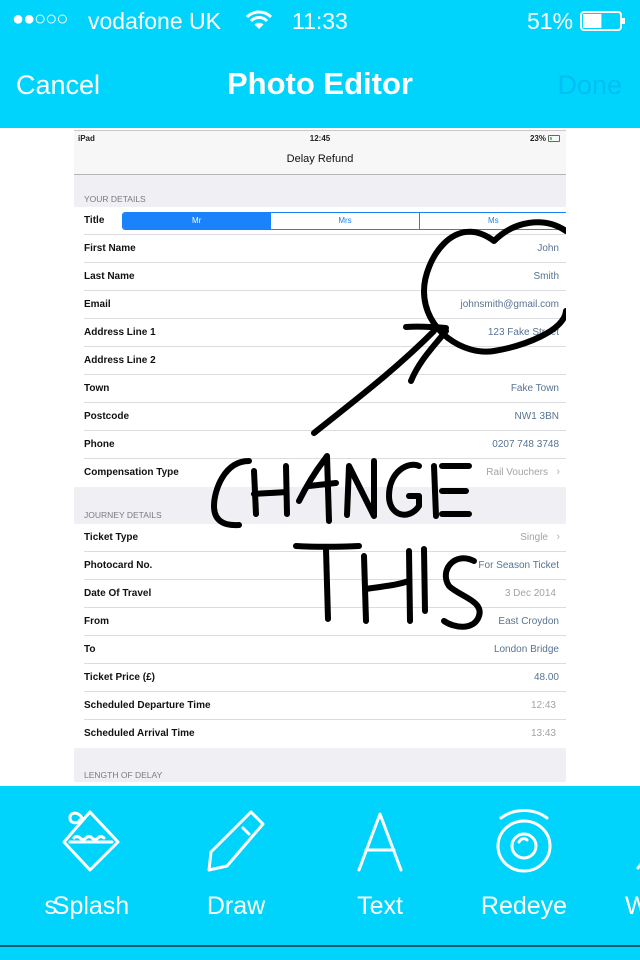 The height and width of the screenshot is (960, 640). Describe the element at coordinates (380, 906) in the screenshot. I see `tool-label: Text` at that location.